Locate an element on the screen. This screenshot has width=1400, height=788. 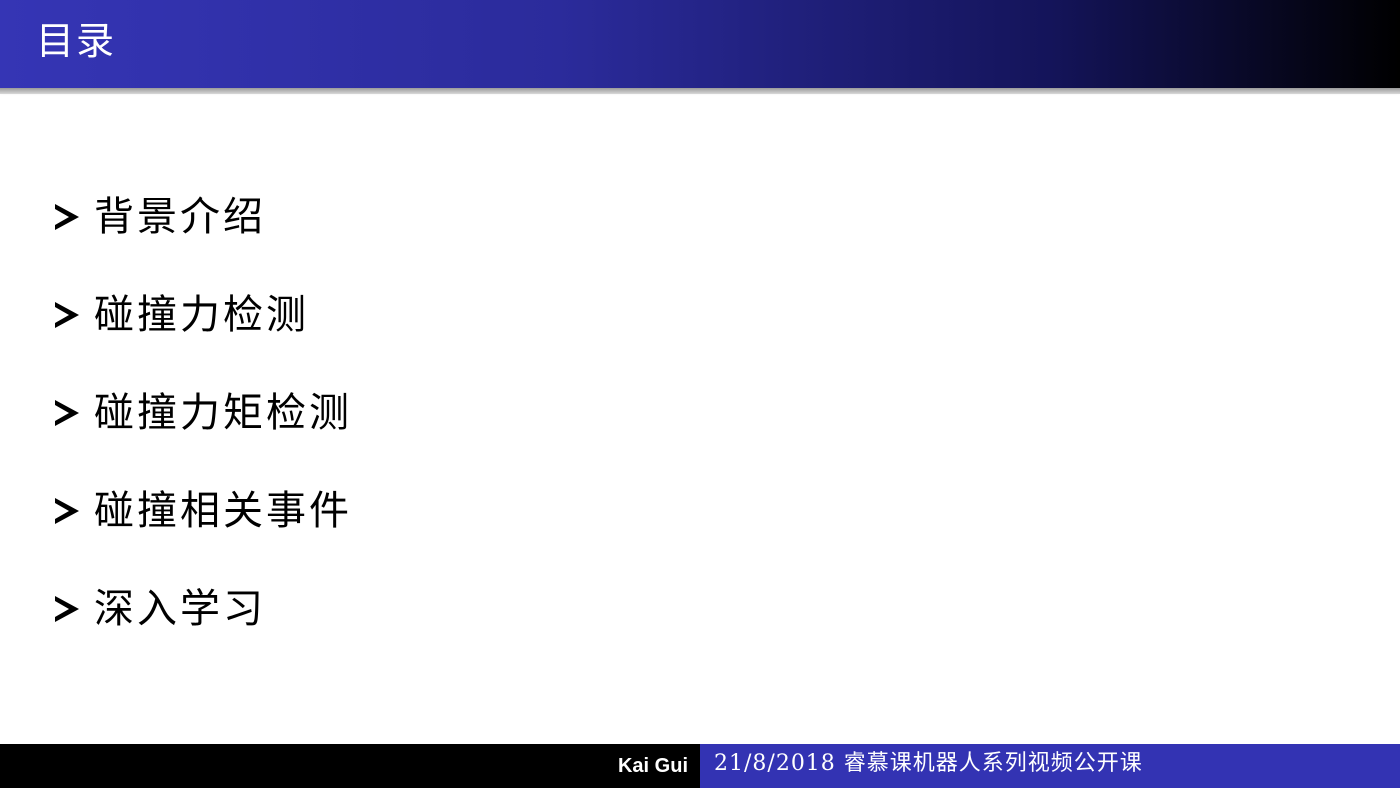
header-divider is located at coordinates (700, 91).